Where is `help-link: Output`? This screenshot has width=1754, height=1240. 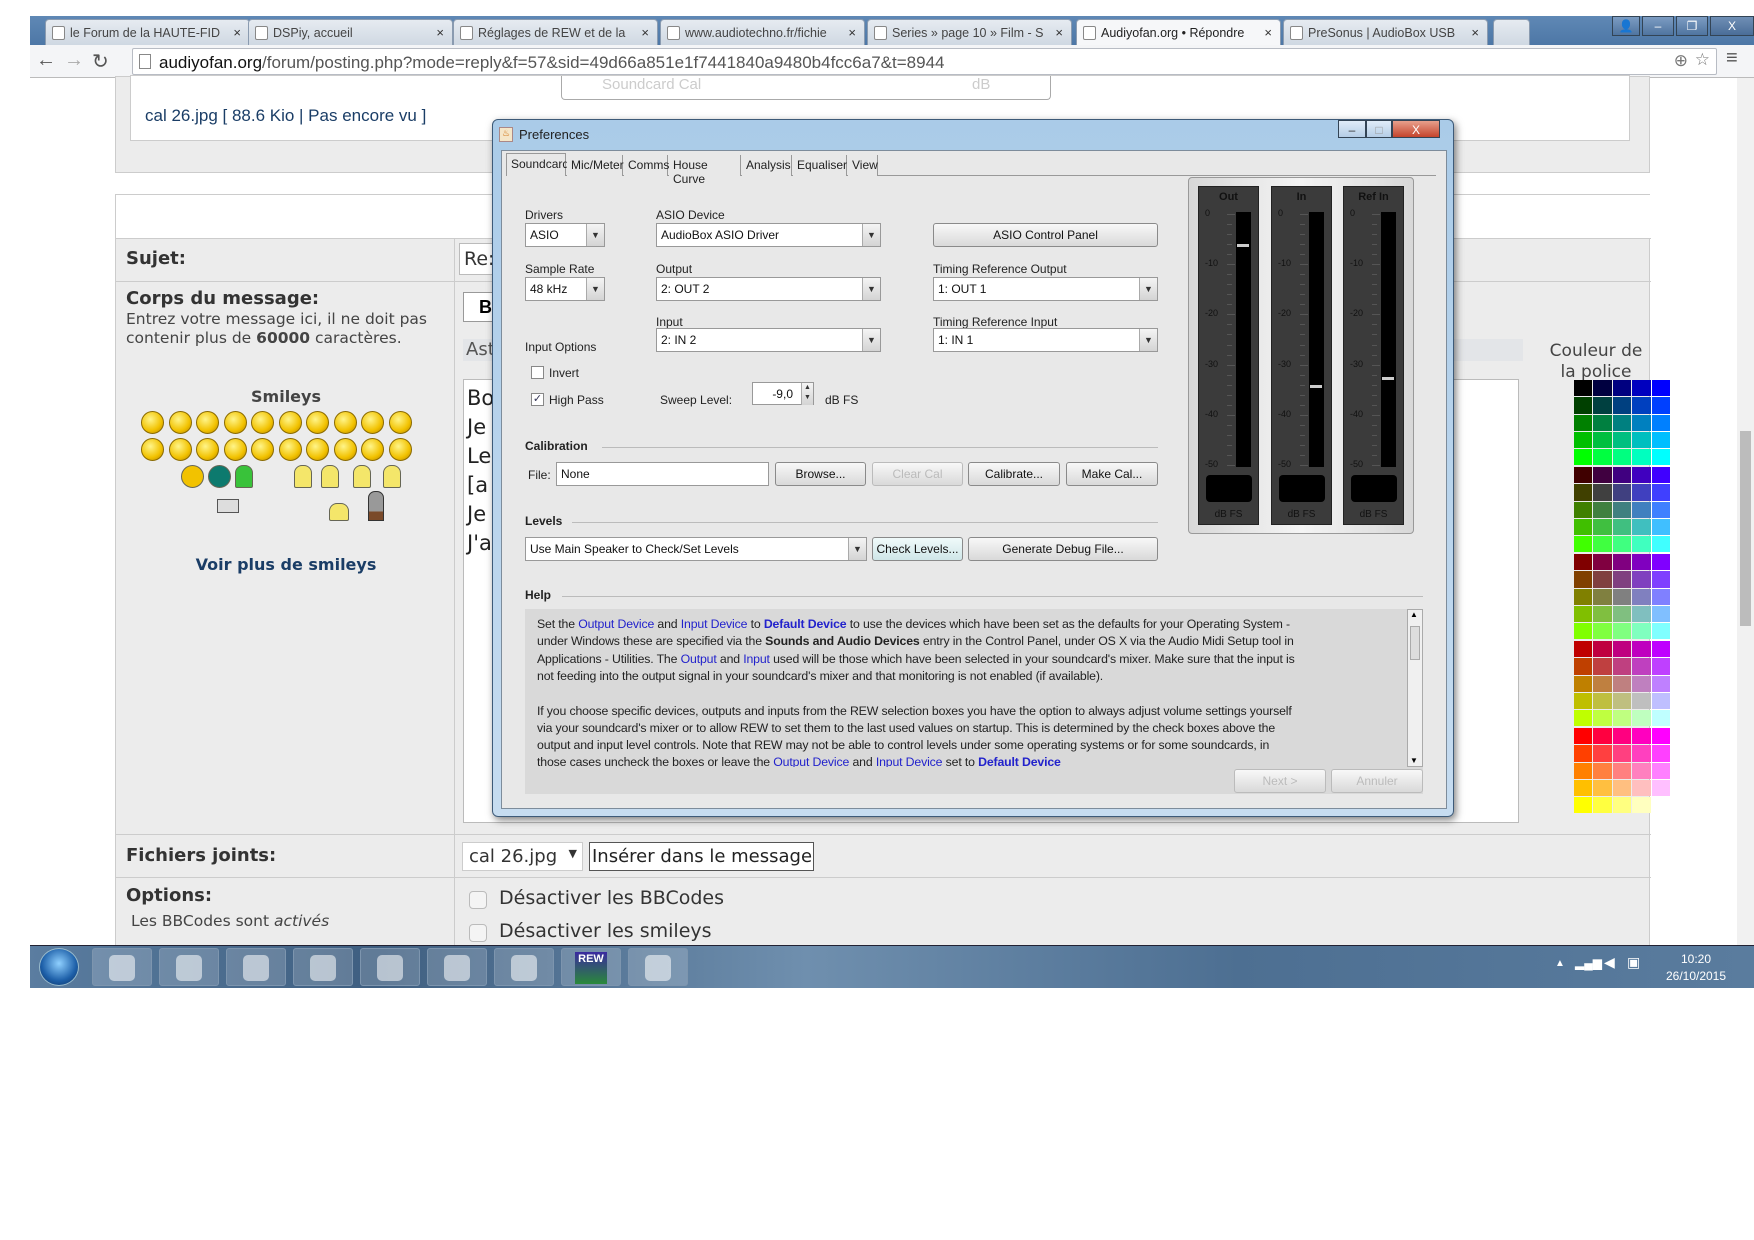
help-link: Output is located at coordinates (699, 659).